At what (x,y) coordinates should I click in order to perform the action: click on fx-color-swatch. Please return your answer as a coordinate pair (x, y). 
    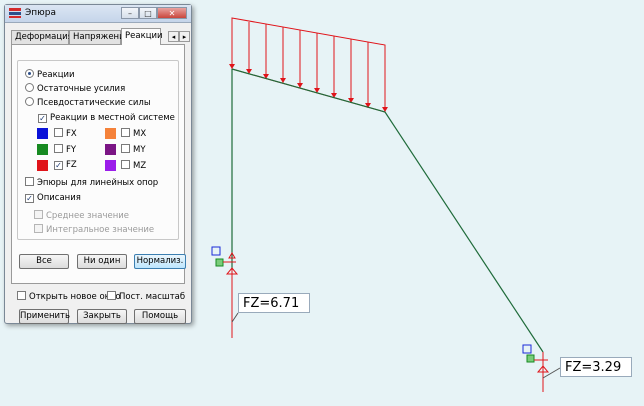
    Looking at the image, I should click on (42, 133).